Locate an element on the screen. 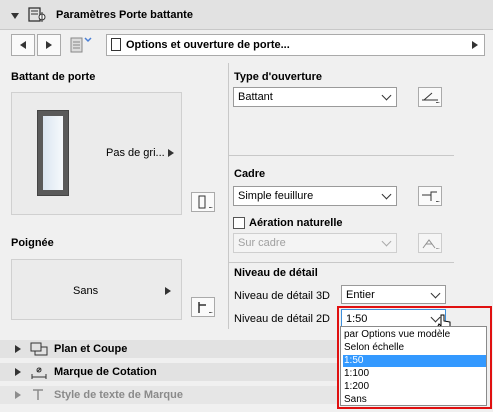 The height and width of the screenshot is (412, 493). cadre-value: Simple feuillure is located at coordinates (276, 196).